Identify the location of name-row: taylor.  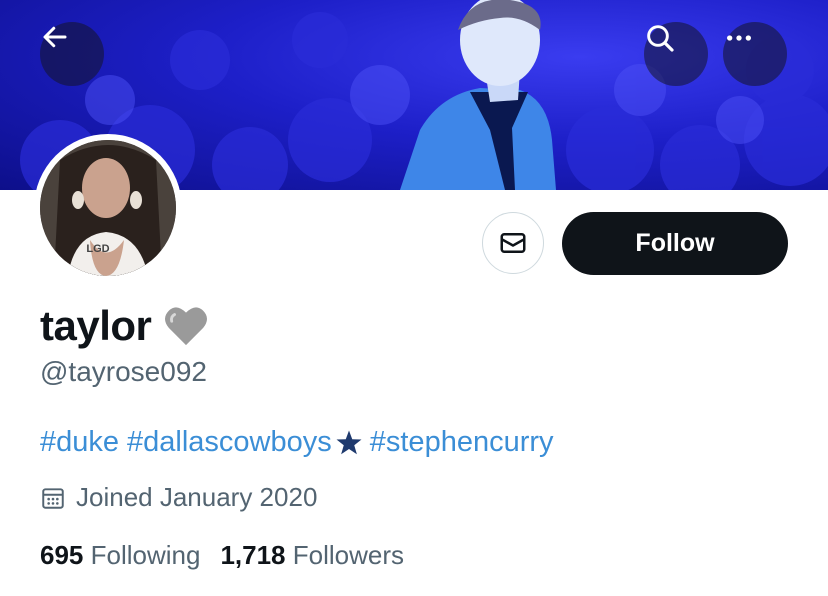
(124, 326).